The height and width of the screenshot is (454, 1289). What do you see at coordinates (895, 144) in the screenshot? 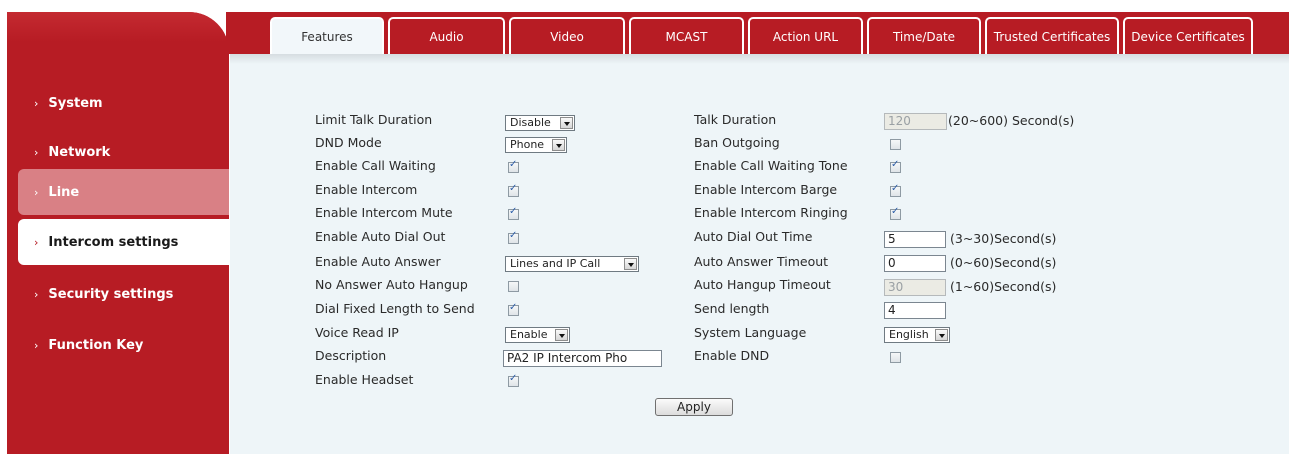
I see `ban-outgoing-checkbox` at bounding box center [895, 144].